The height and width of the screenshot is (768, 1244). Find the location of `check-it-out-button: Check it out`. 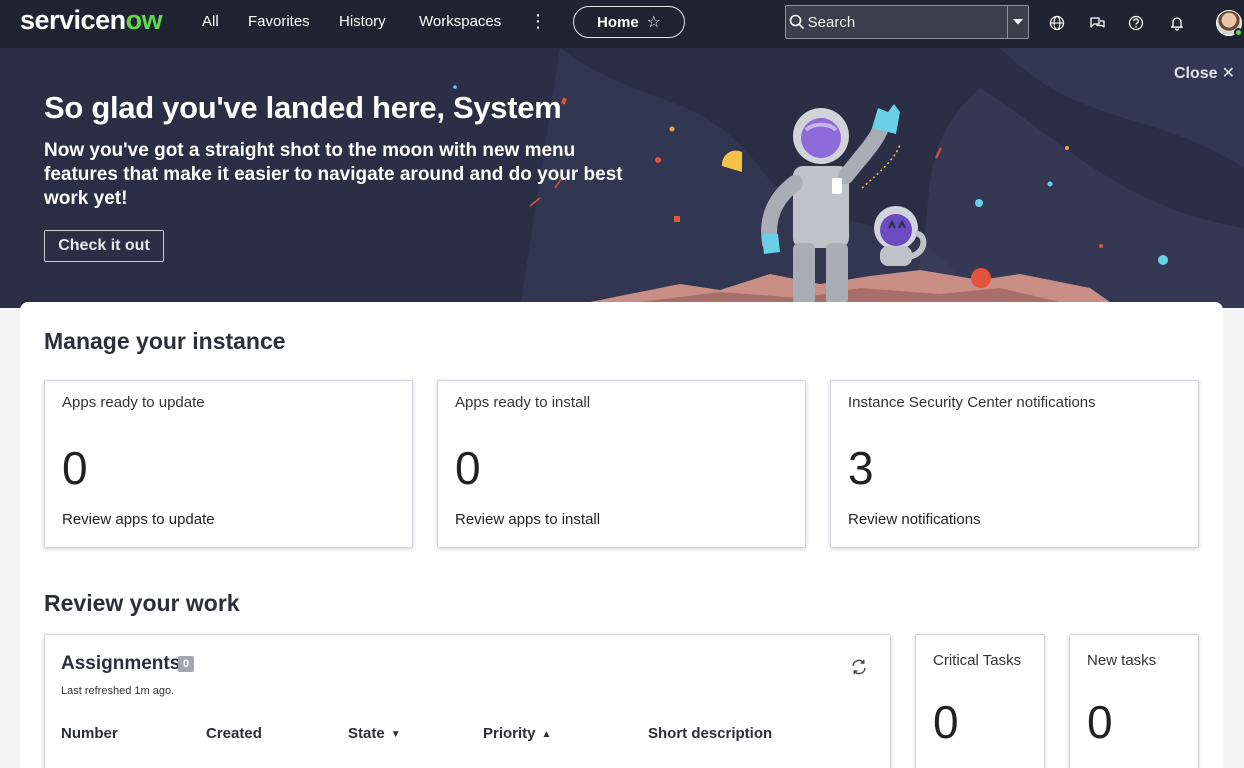

check-it-out-button: Check it out is located at coordinates (104, 246).